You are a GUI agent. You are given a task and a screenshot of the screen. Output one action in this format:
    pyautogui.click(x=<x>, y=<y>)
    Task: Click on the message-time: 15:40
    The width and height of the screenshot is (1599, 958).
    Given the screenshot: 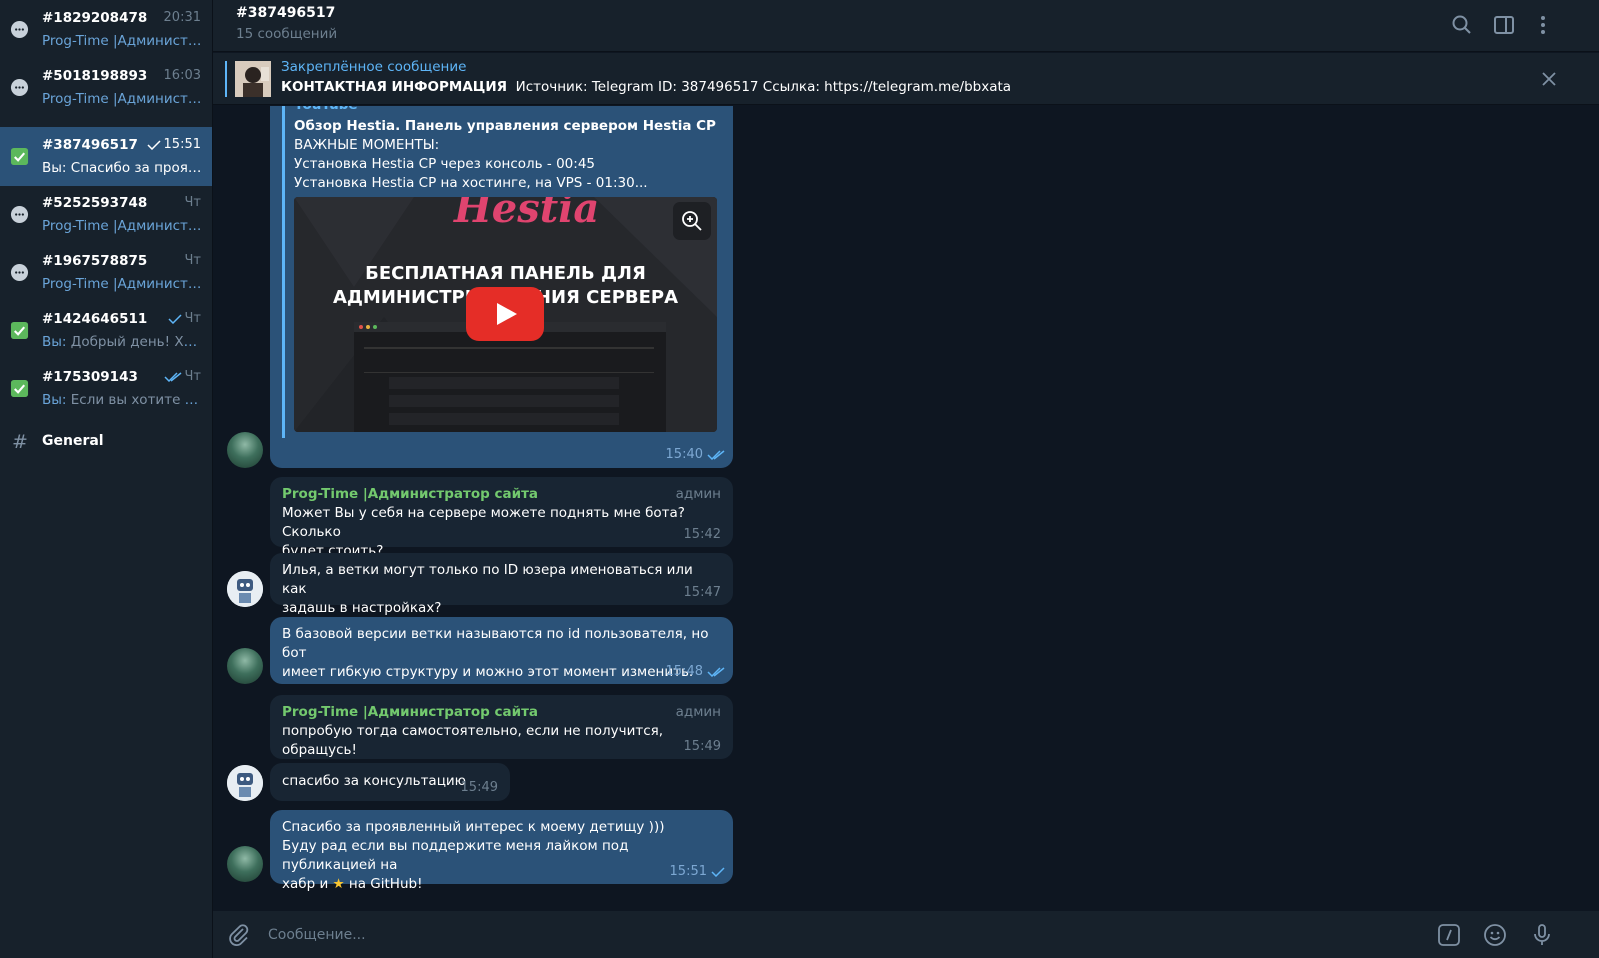 What is the action you would take?
    pyautogui.click(x=695, y=454)
    